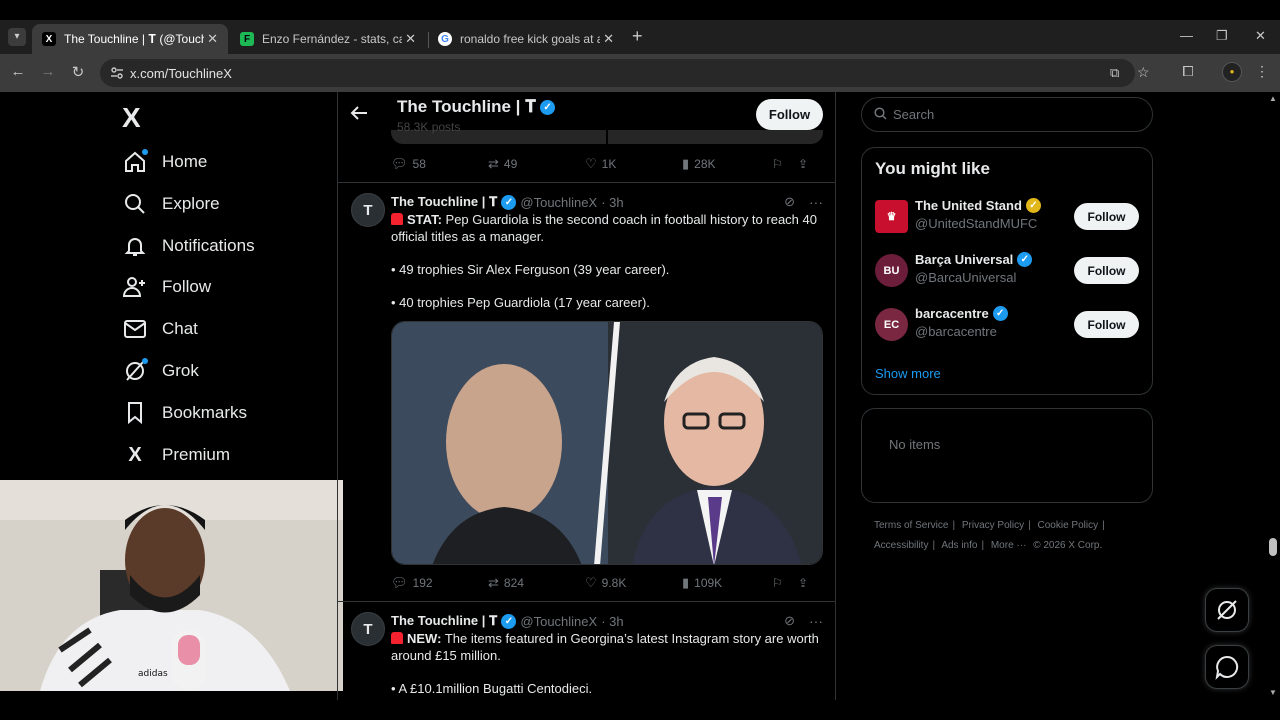 Image resolution: width=1280 pixels, height=720 pixels. Describe the element at coordinates (633, 583) in the screenshot. I see `like-button: ♡ 9.8K` at that location.